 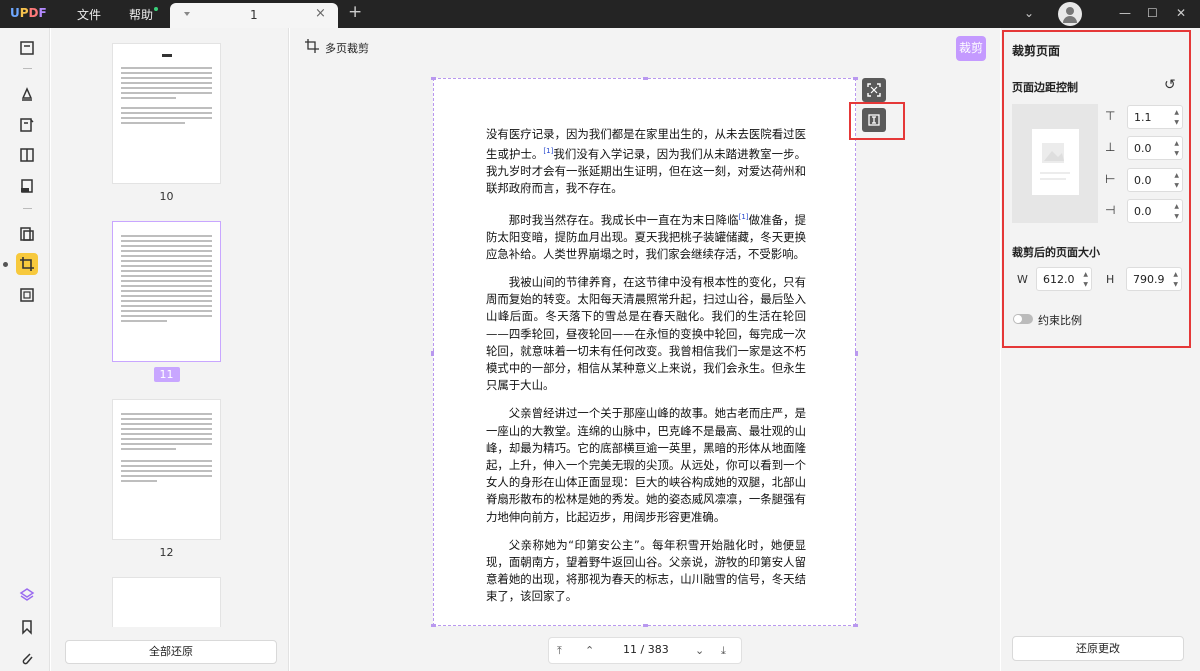 What do you see at coordinates (27, 595) in the screenshot?
I see `layers-icon` at bounding box center [27, 595].